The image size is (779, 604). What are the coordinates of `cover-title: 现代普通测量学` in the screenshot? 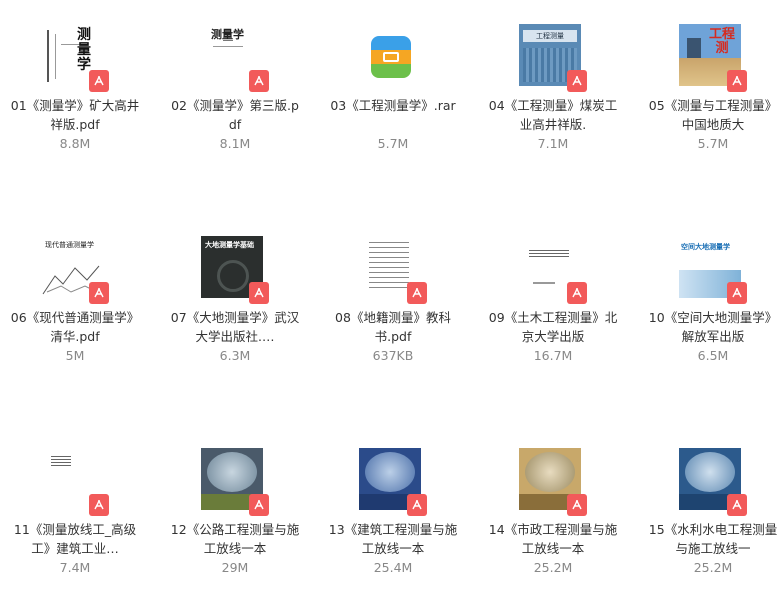 It's located at (69, 245).